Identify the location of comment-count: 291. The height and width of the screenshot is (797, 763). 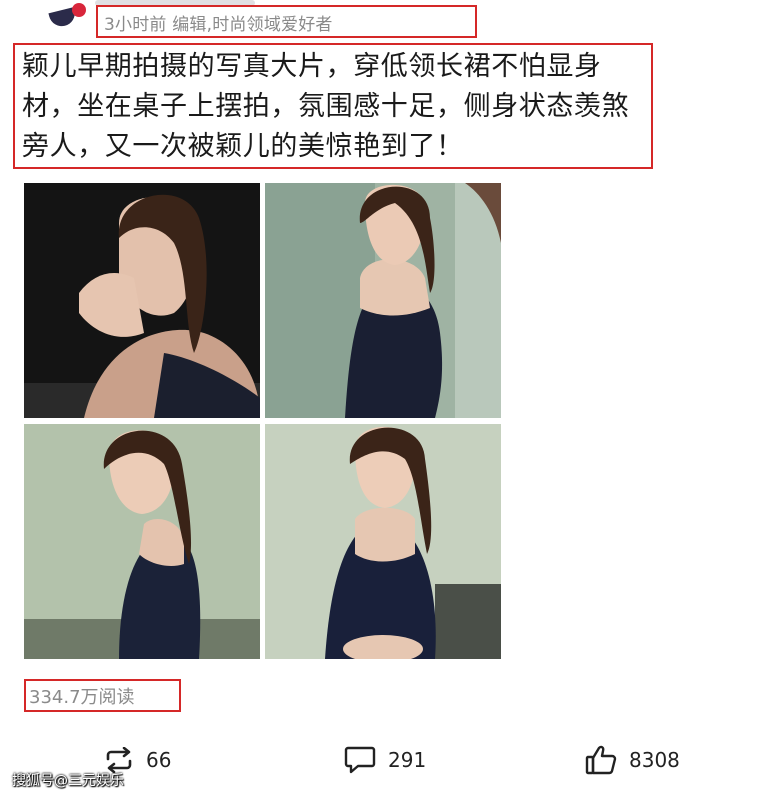
(407, 760).